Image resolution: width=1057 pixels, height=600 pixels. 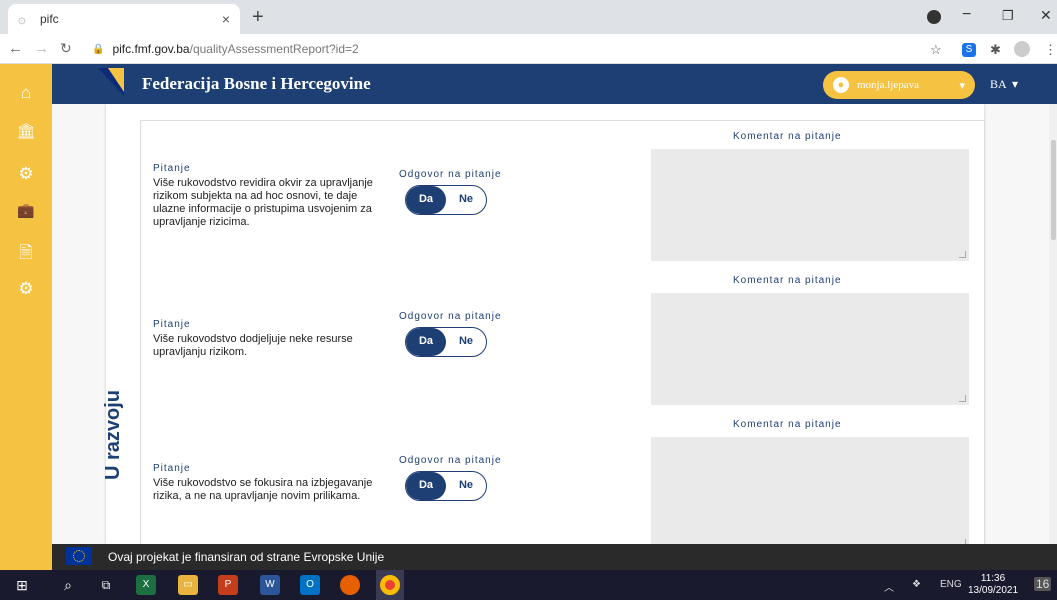 What do you see at coordinates (151, 49) in the screenshot?
I see `url-domain: pifc.fmf.gov.ba` at bounding box center [151, 49].